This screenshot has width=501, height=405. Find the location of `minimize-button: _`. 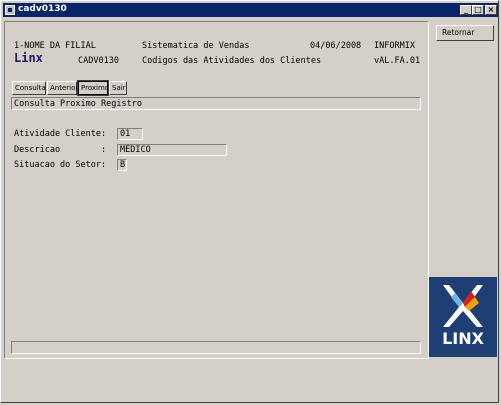

minimize-button: _ is located at coordinates (466, 10).